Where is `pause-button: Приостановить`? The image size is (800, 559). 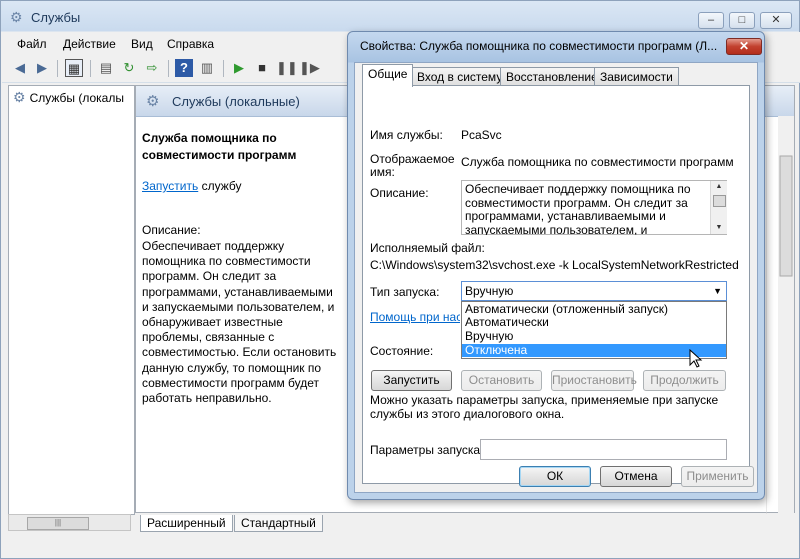
pause-button: Приостановить is located at coordinates (594, 380).